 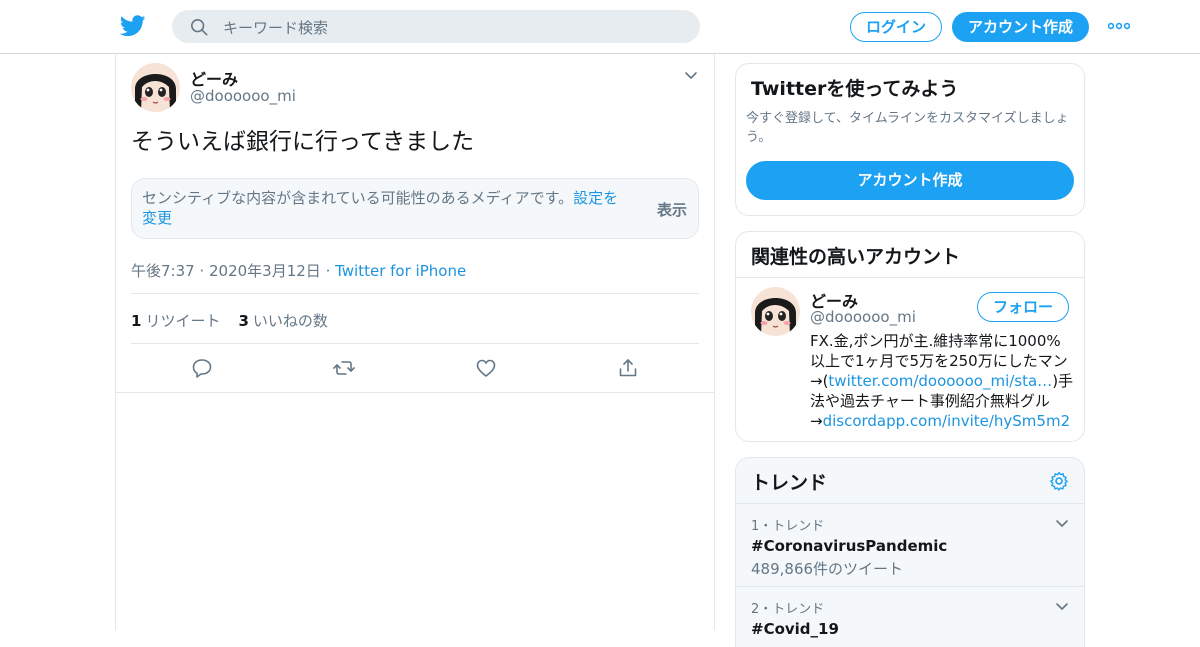 What do you see at coordinates (628, 368) in the screenshot?
I see `share-icon` at bounding box center [628, 368].